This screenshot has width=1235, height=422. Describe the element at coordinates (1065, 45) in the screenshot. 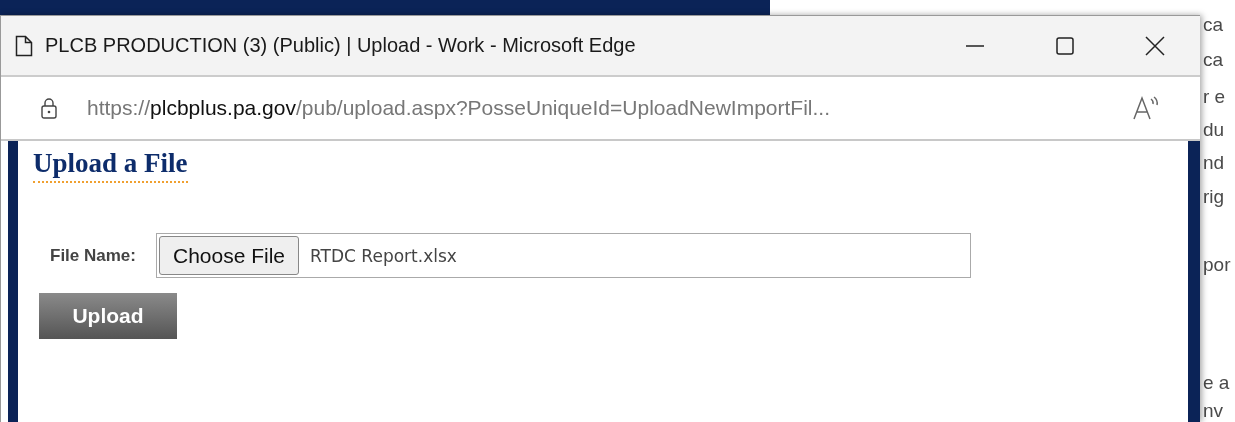

I see `maximize-icon` at that location.